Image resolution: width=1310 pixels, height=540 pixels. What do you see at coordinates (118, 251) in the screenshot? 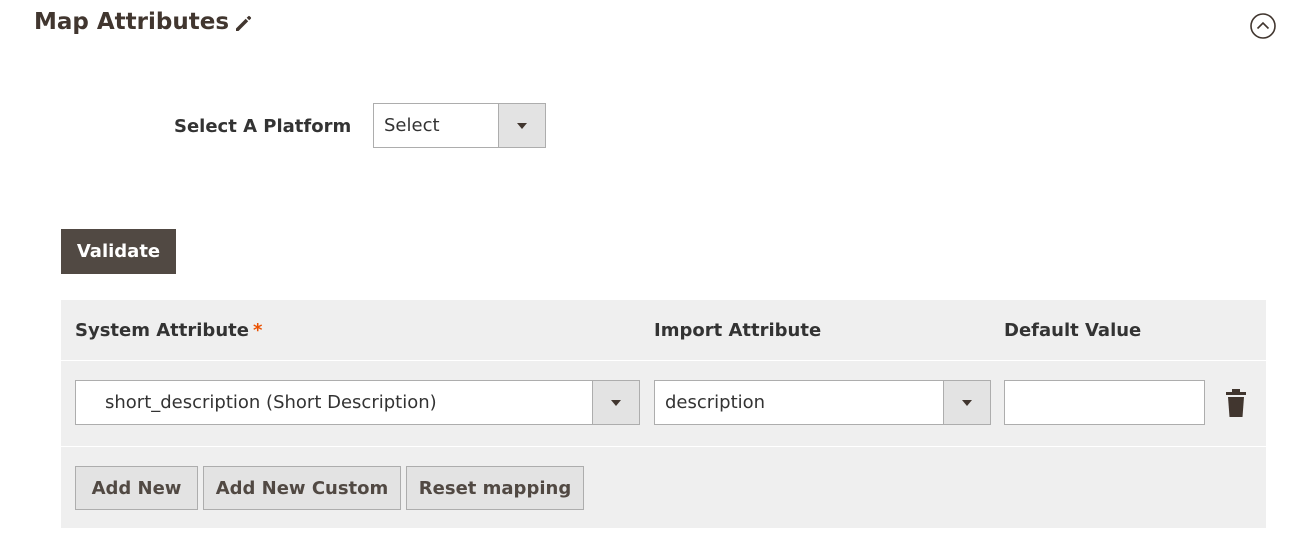
I see `validate-button: Validate` at bounding box center [118, 251].